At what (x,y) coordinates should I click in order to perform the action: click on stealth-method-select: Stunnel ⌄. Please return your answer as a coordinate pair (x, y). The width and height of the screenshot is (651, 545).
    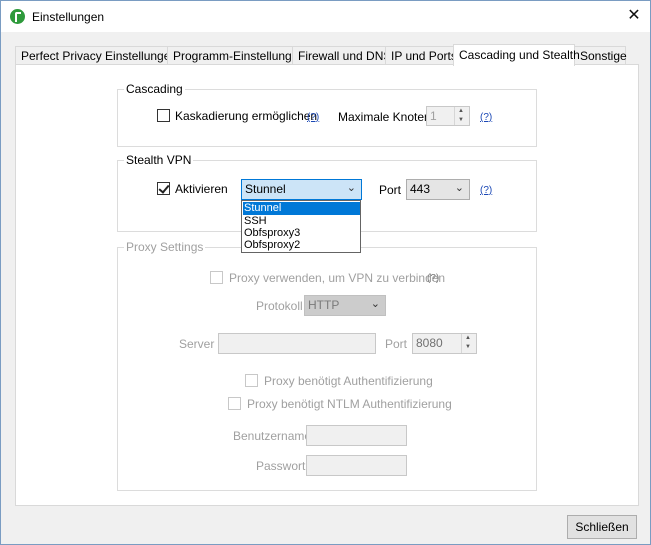
    Looking at the image, I should click on (301, 189).